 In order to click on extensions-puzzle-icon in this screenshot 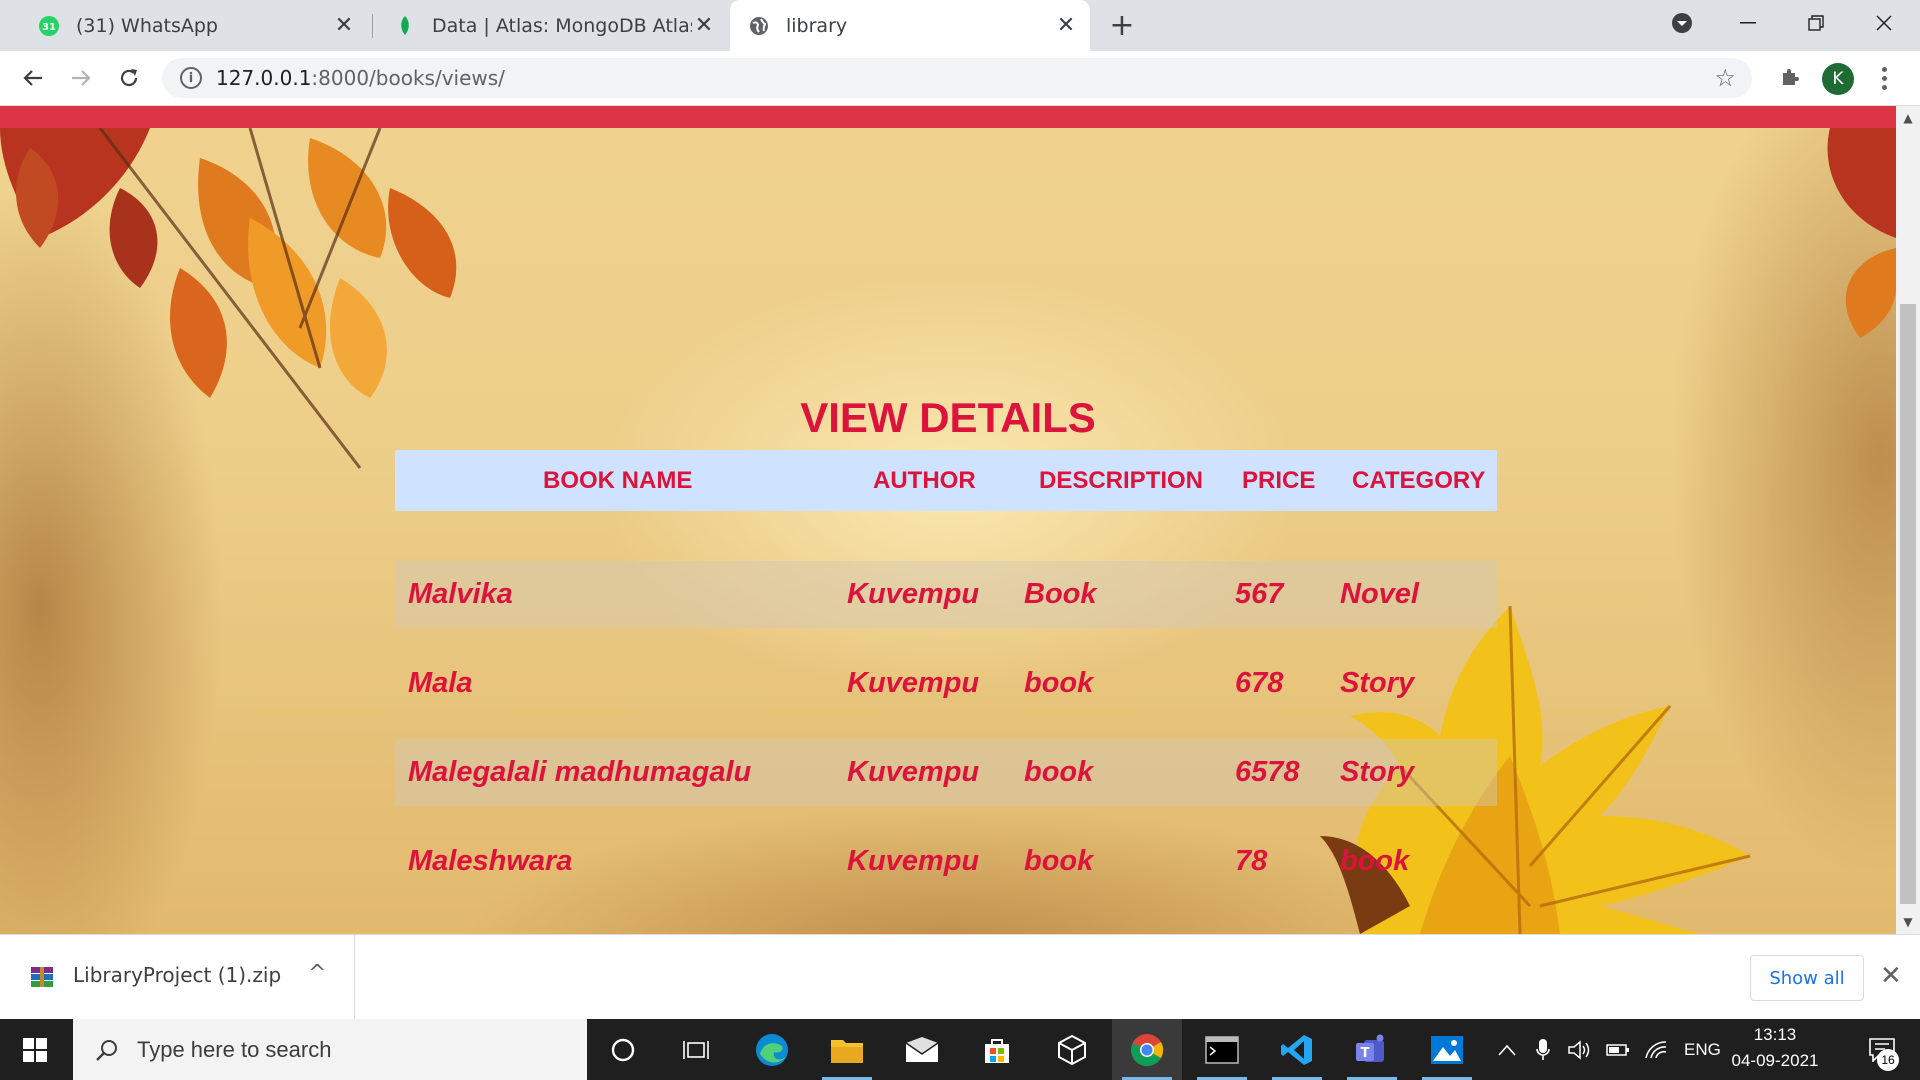, I will do `click(1791, 77)`.